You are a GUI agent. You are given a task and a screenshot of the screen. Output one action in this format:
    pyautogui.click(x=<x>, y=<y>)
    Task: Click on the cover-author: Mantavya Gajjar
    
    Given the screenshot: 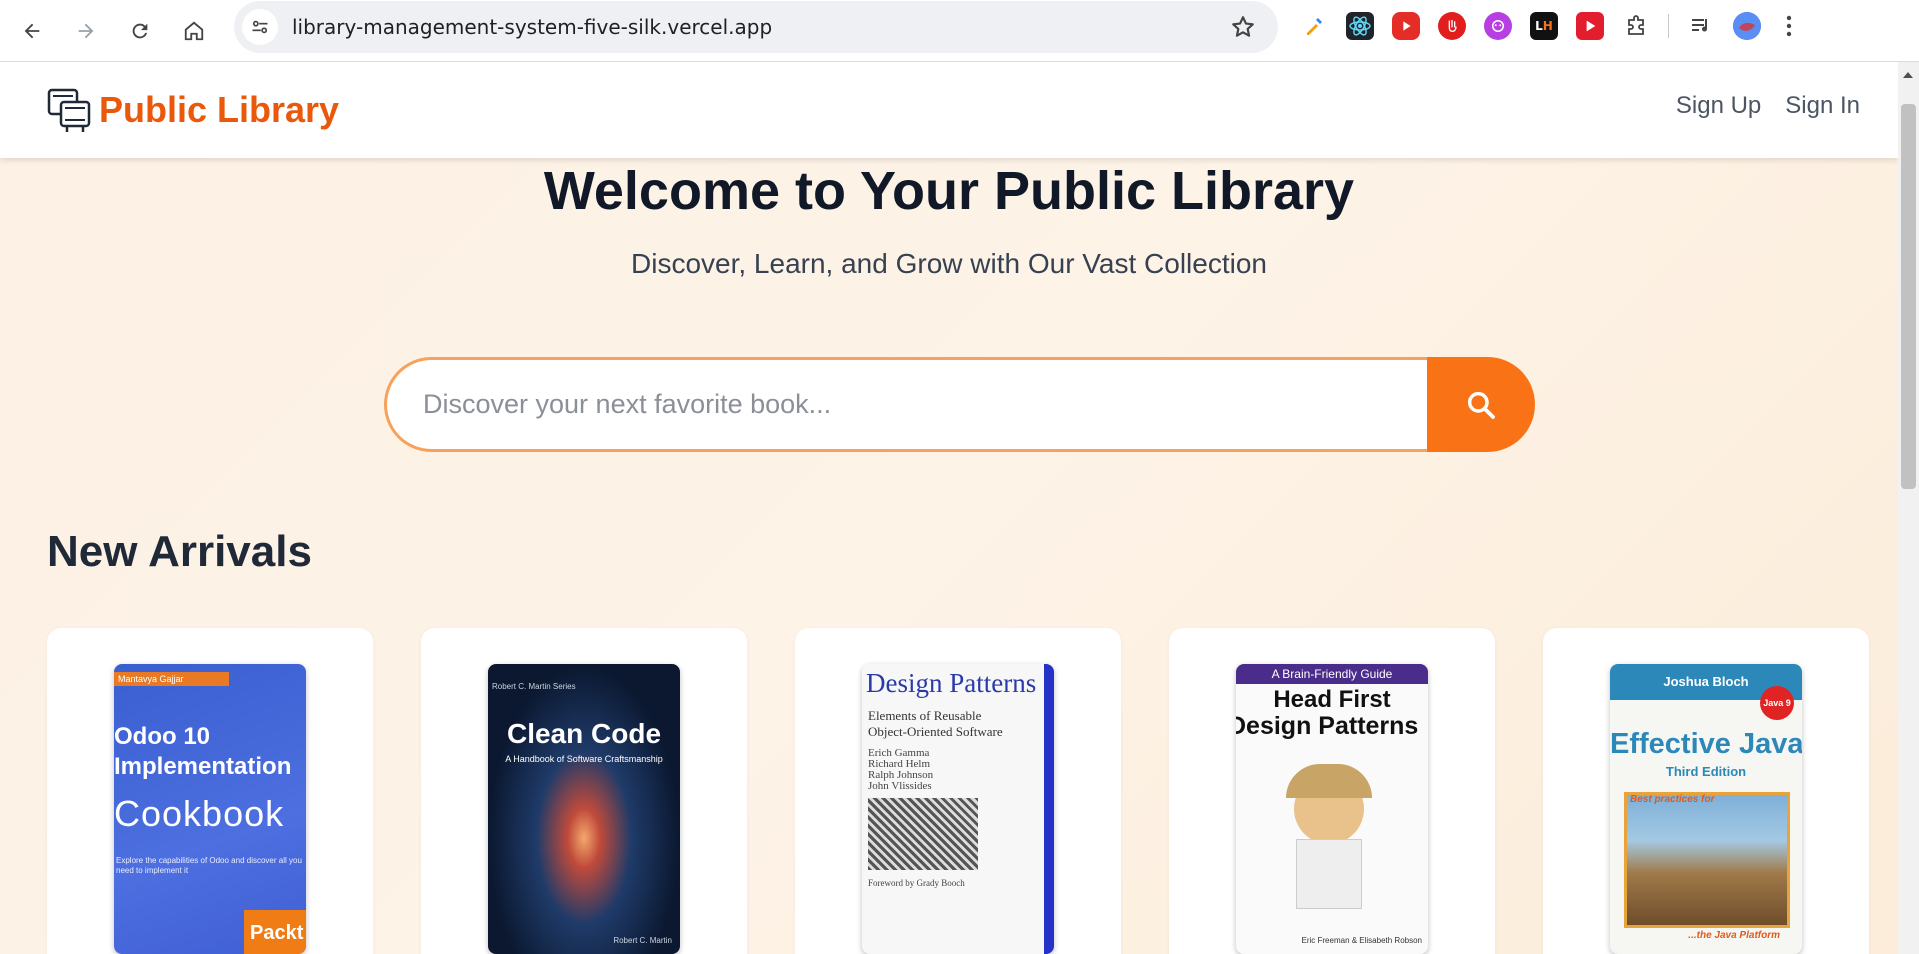 What is the action you would take?
    pyautogui.click(x=172, y=679)
    